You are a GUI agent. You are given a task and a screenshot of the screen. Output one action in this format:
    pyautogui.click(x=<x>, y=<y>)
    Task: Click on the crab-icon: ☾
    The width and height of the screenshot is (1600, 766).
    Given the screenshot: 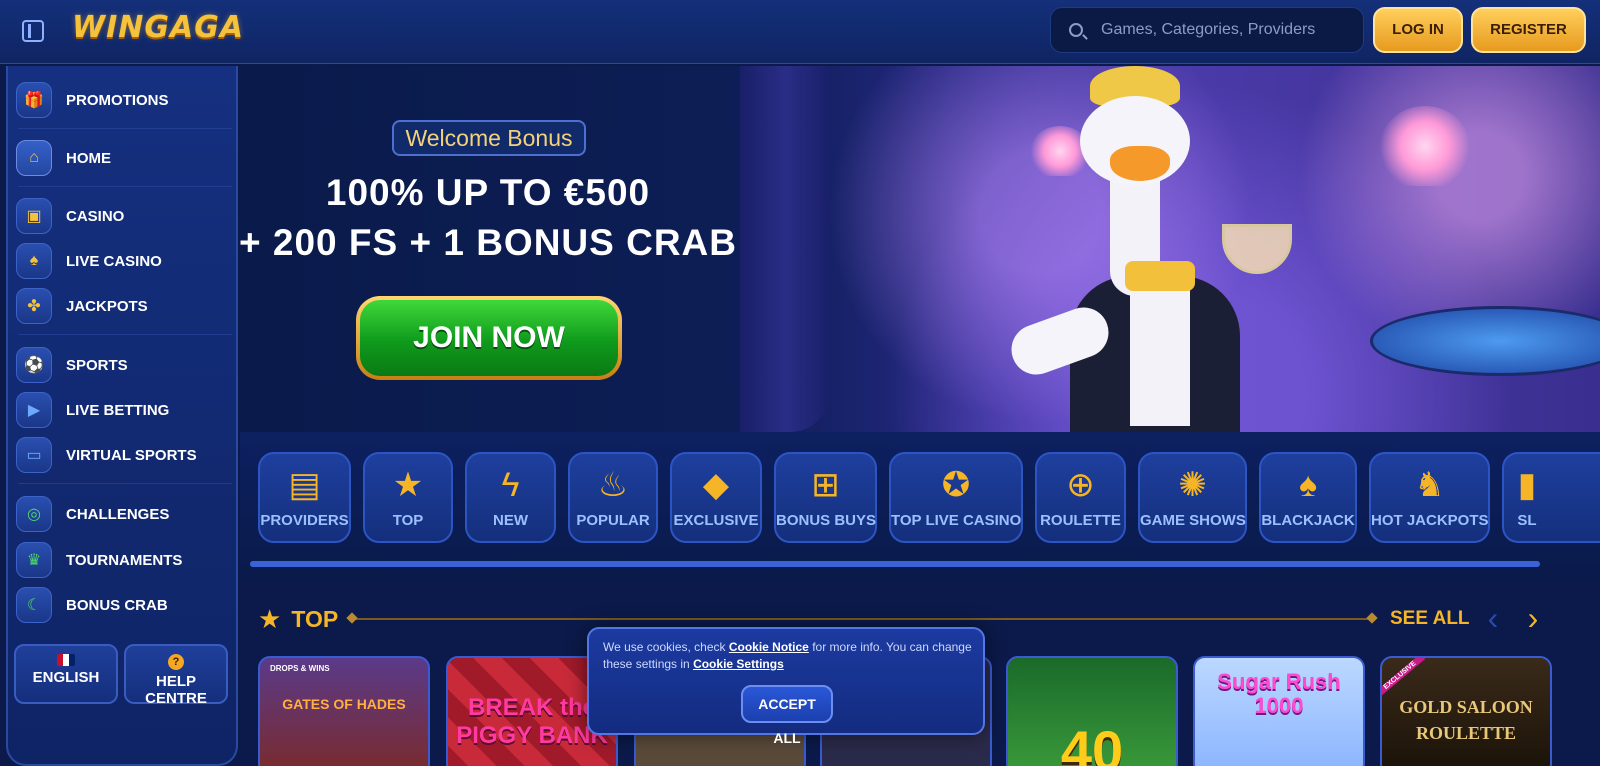 What is the action you would take?
    pyautogui.click(x=34, y=605)
    